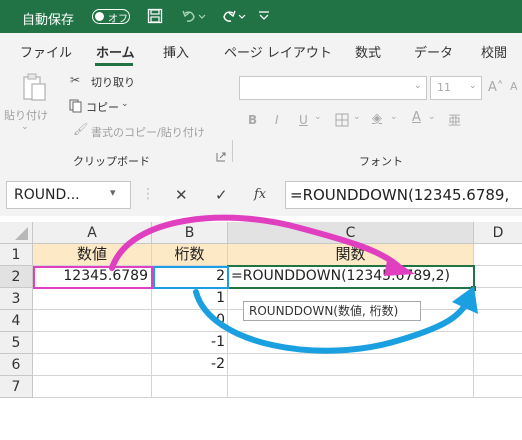 Image resolution: width=522 pixels, height=440 pixels. What do you see at coordinates (332, 321) in the screenshot?
I see `blue-arrow-path` at bounding box center [332, 321].